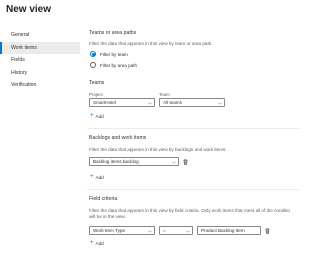 This screenshot has width=320, height=261. I want to click on criteria-value: Product Backlog Item, so click(223, 230).